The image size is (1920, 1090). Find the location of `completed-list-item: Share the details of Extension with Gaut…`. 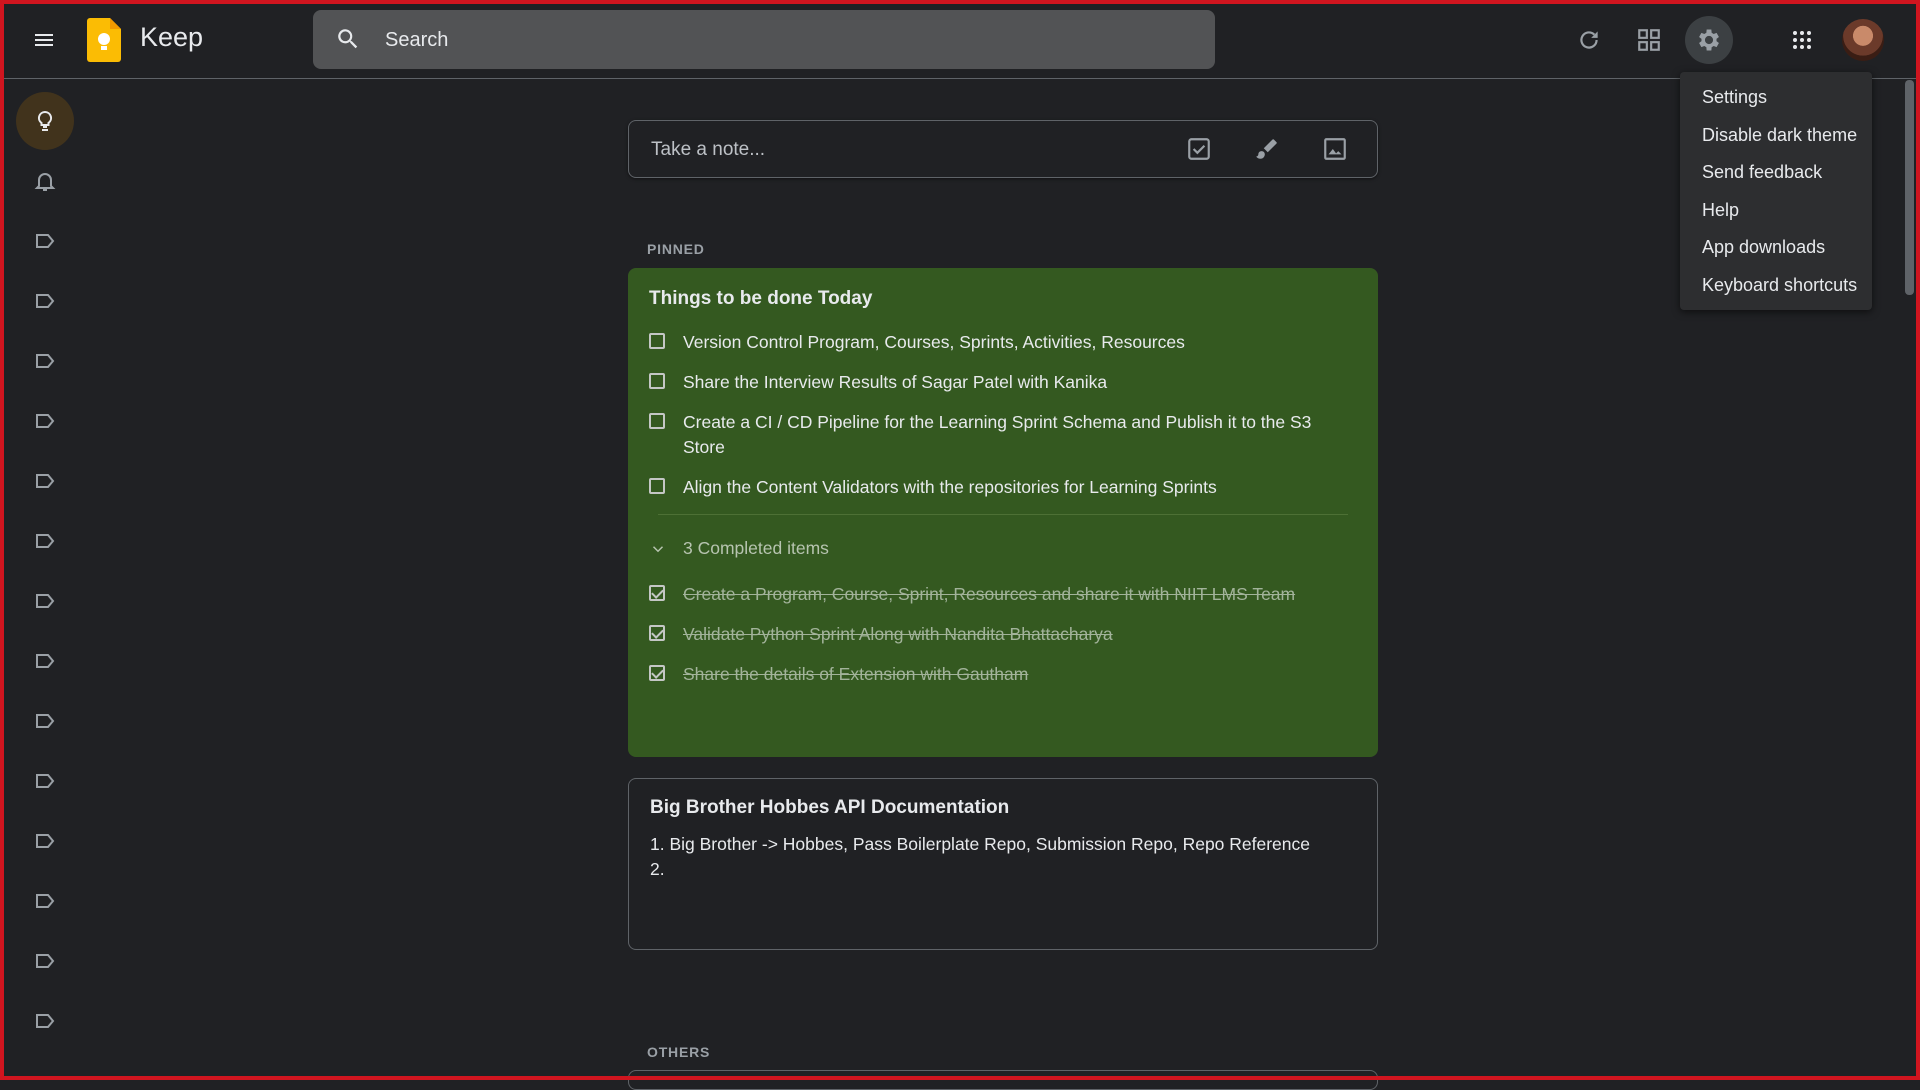

completed-list-item: Share the details of Extension with Gaut… is located at coordinates (999, 674).